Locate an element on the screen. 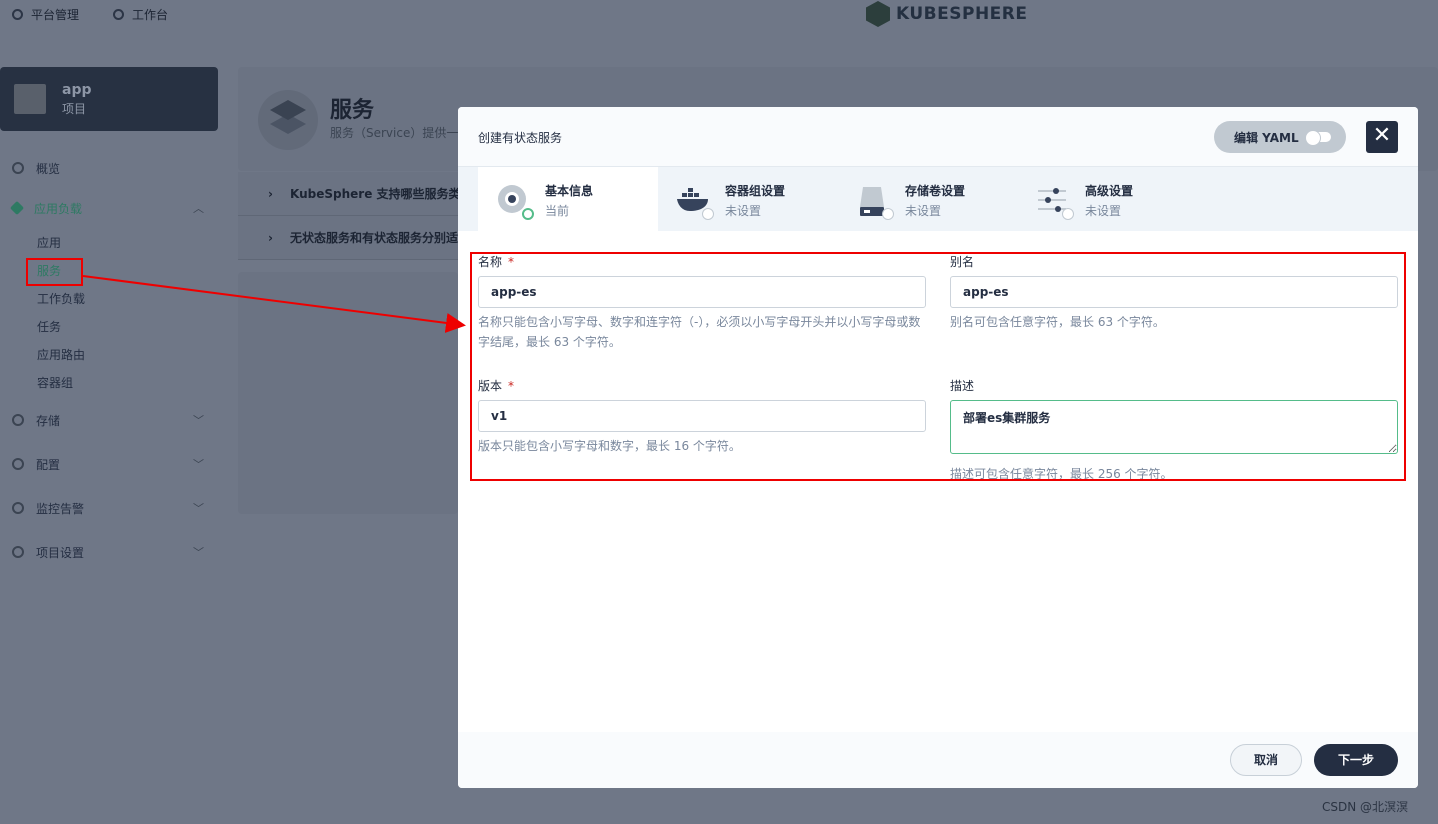 This screenshot has width=1438, height=824. faq-item: › KubeSphere 支持哪些服务类型？ is located at coordinates (348, 194).